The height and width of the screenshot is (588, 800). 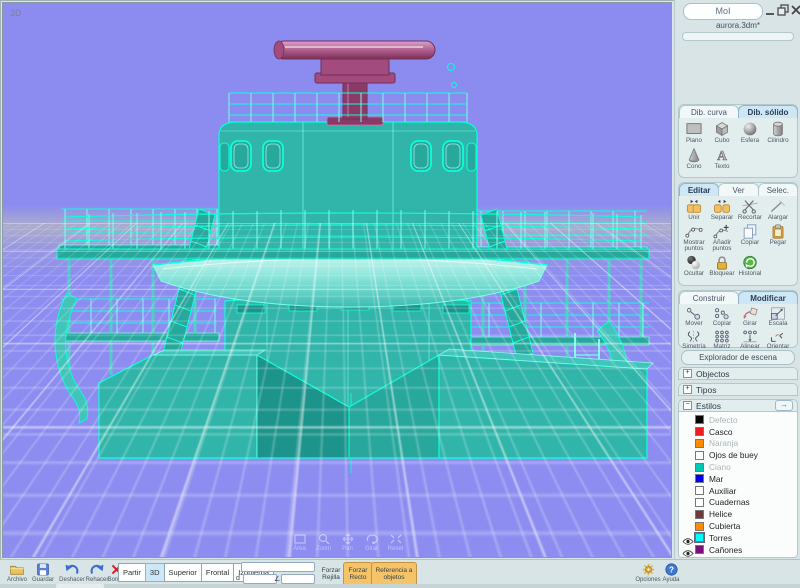 I want to click on tool-bloquear: Bloquear, so click(x=722, y=266).